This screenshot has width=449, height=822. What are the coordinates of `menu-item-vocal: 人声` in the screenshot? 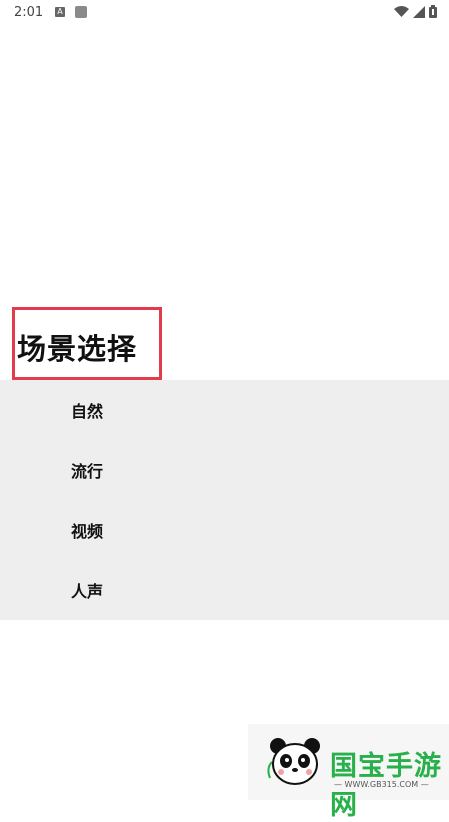 It's located at (87, 590).